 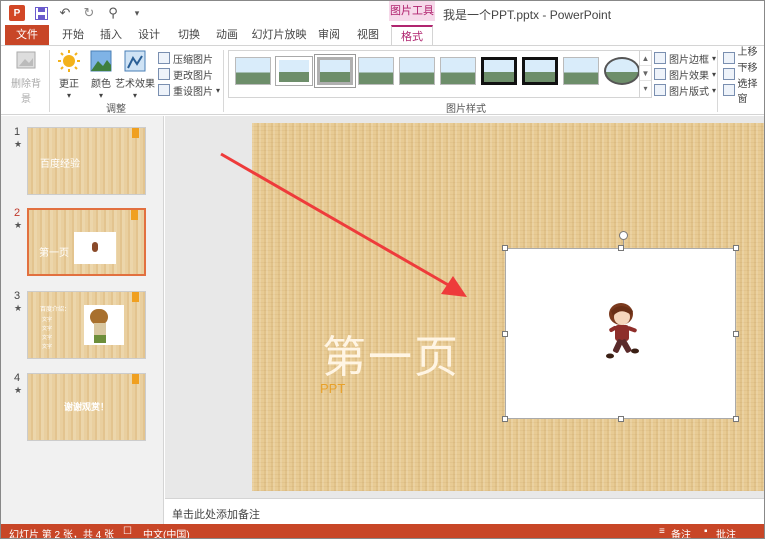 I want to click on tab-transitions: 切换, so click(x=189, y=35).